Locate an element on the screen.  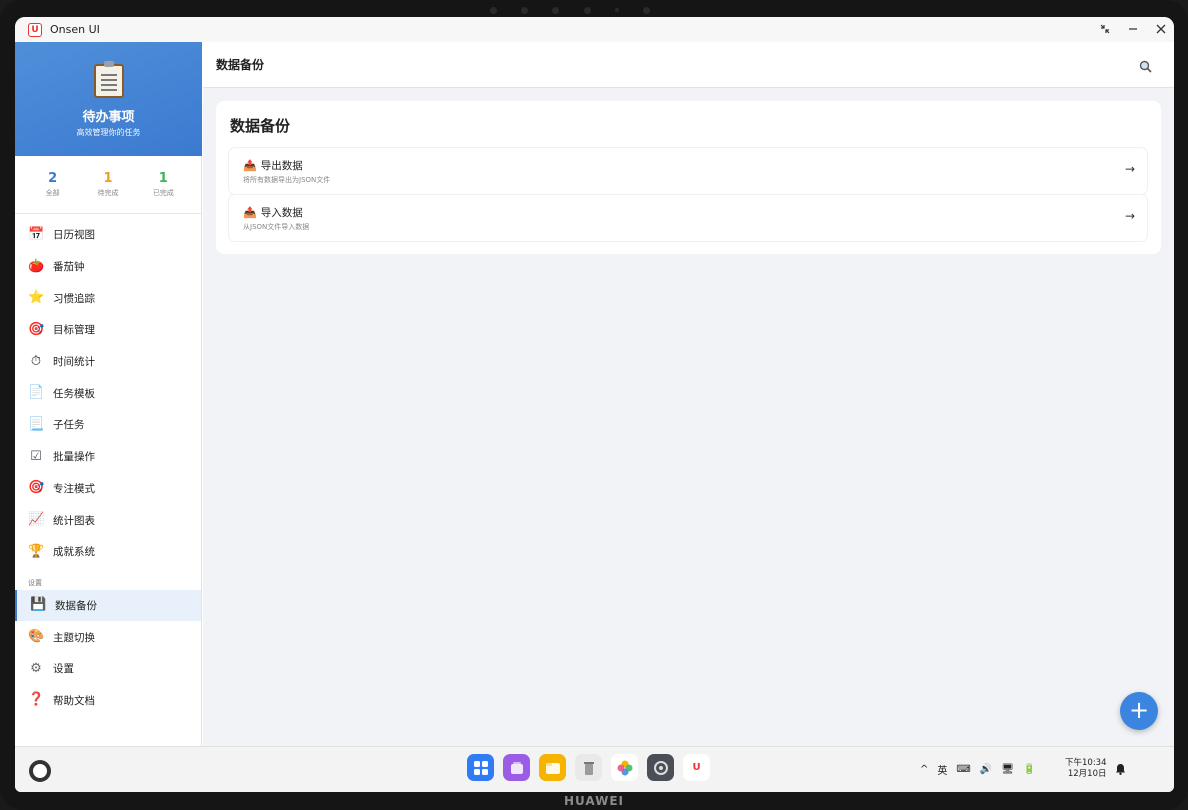
system-taskbar: U ^ 英 ⌨ 🔊 🖥 🔋 下午10:34 12月10日 is located at coordinates (594, 769).